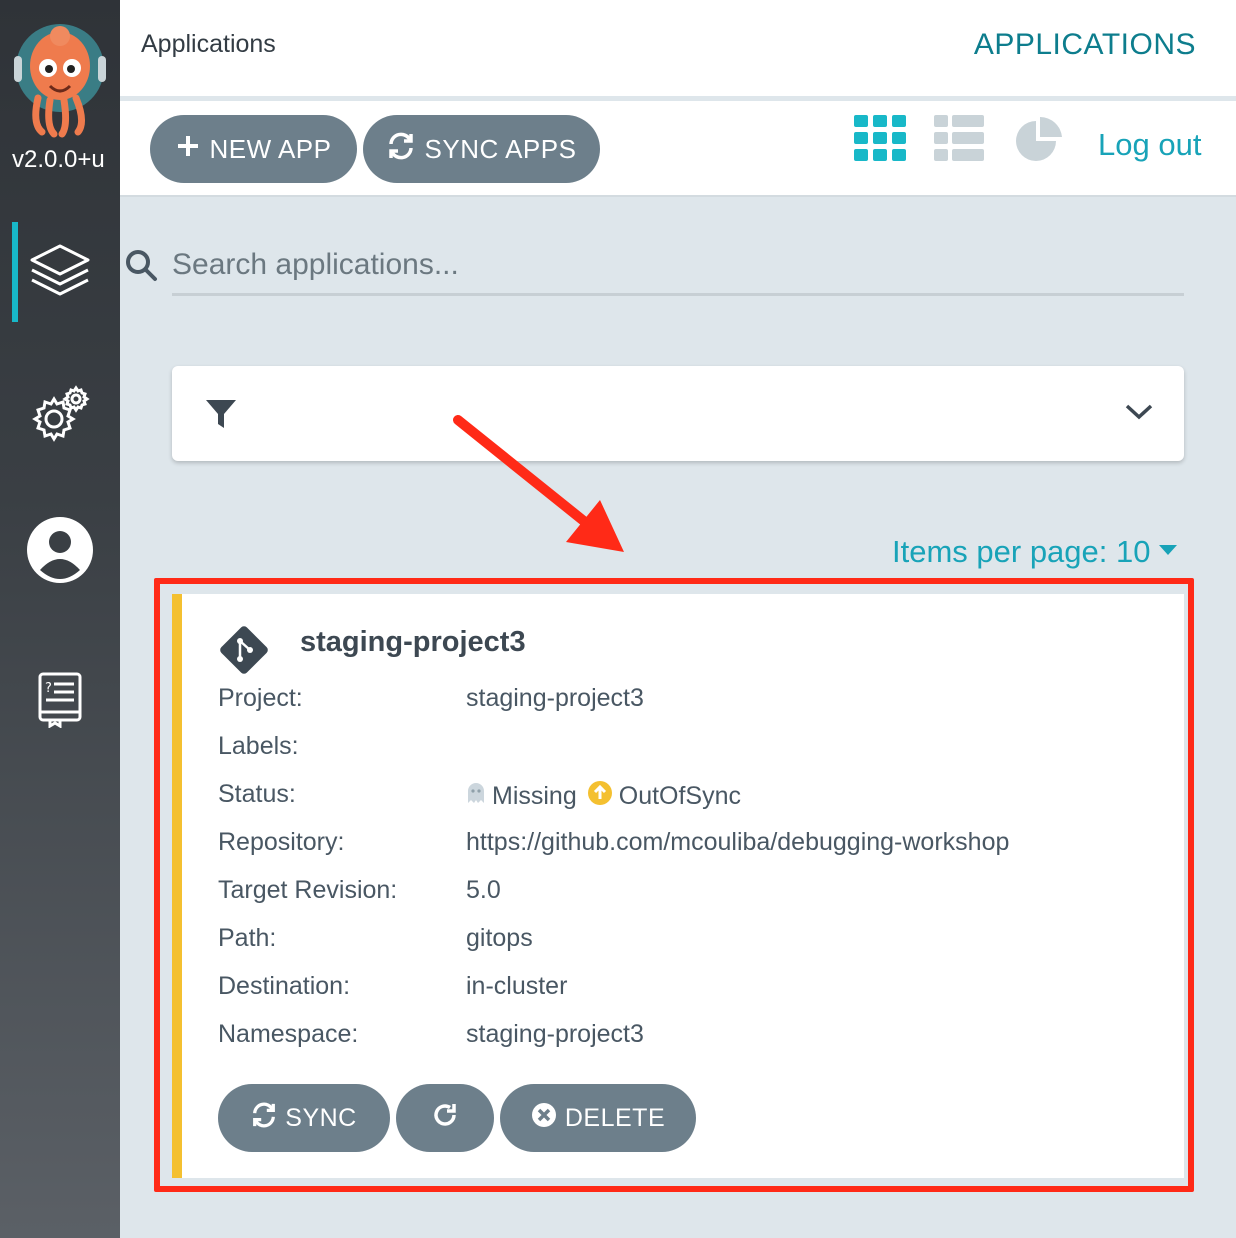  I want to click on sidebar: v2.0.0+u ?, so click(60, 619).